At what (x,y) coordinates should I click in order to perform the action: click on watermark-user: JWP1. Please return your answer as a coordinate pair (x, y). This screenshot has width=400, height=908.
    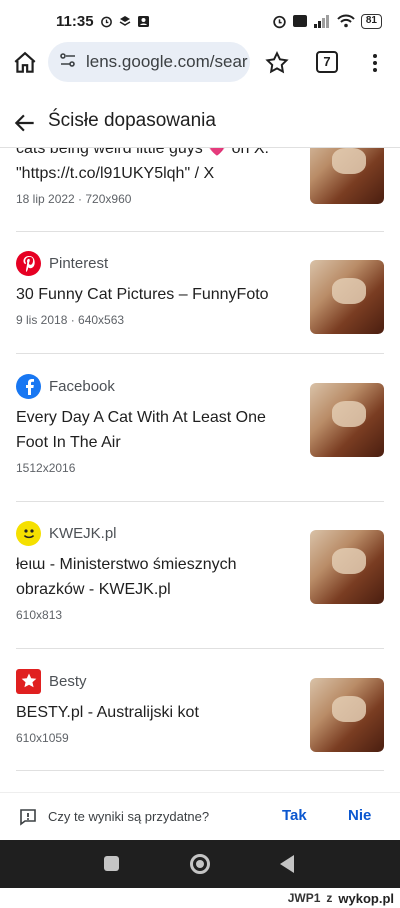
    Looking at the image, I should click on (304, 898).